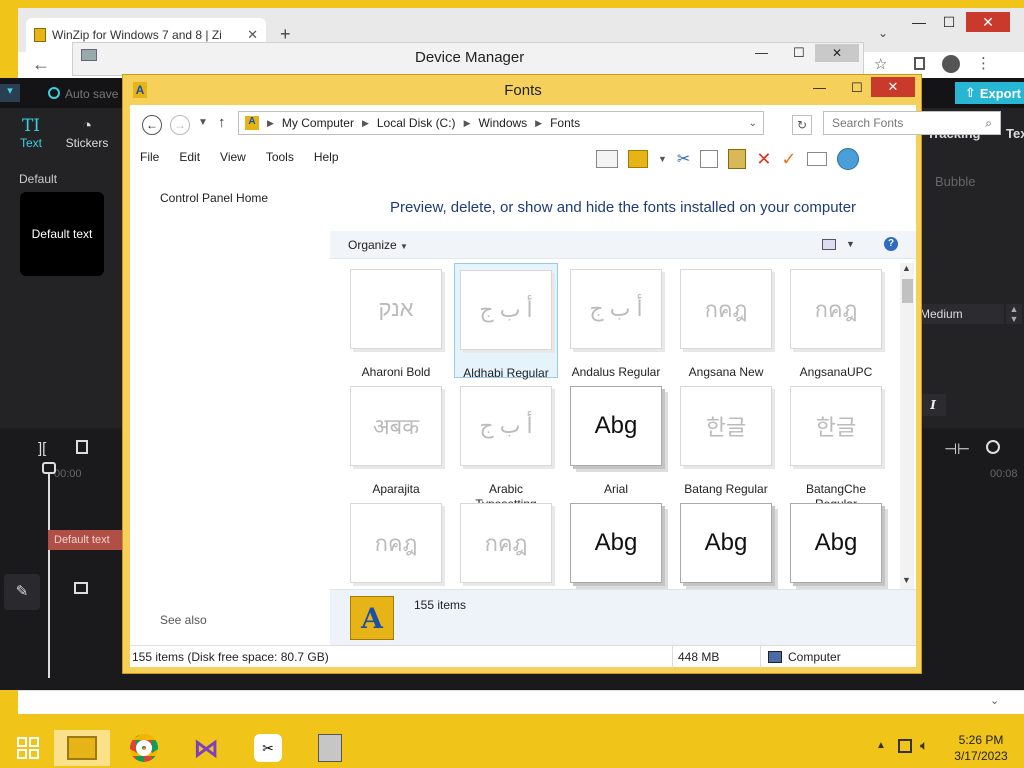  What do you see at coordinates (951, 64) in the screenshot?
I see `profile-avatar-icon` at bounding box center [951, 64].